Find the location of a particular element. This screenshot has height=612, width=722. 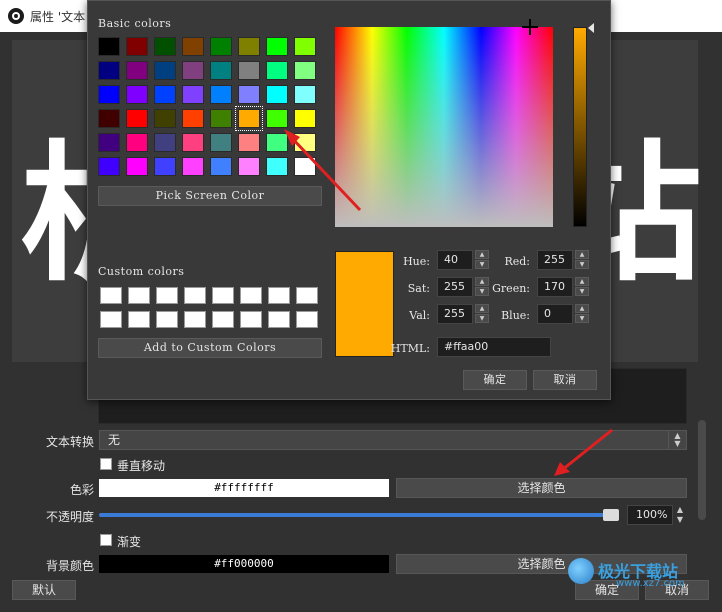

dialog-cancel-button: 取消 is located at coordinates (565, 380).